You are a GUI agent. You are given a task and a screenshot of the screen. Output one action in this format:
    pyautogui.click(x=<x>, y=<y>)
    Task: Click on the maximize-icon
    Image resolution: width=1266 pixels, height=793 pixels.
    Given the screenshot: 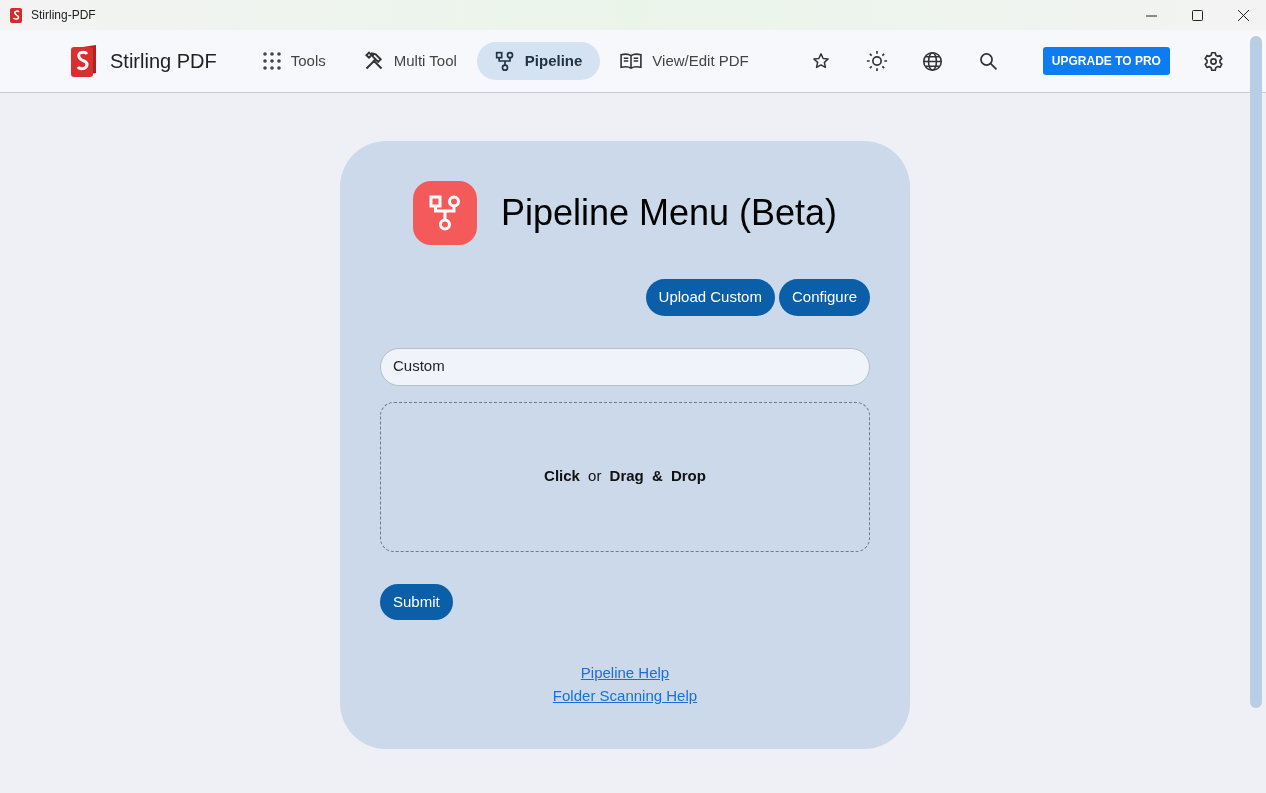 What is the action you would take?
    pyautogui.click(x=1197, y=15)
    